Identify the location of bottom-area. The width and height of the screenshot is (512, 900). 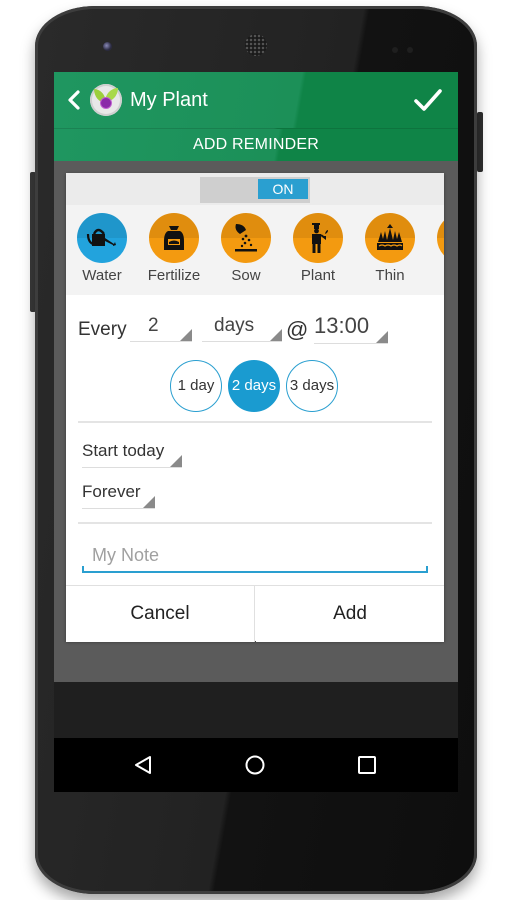
(256, 710).